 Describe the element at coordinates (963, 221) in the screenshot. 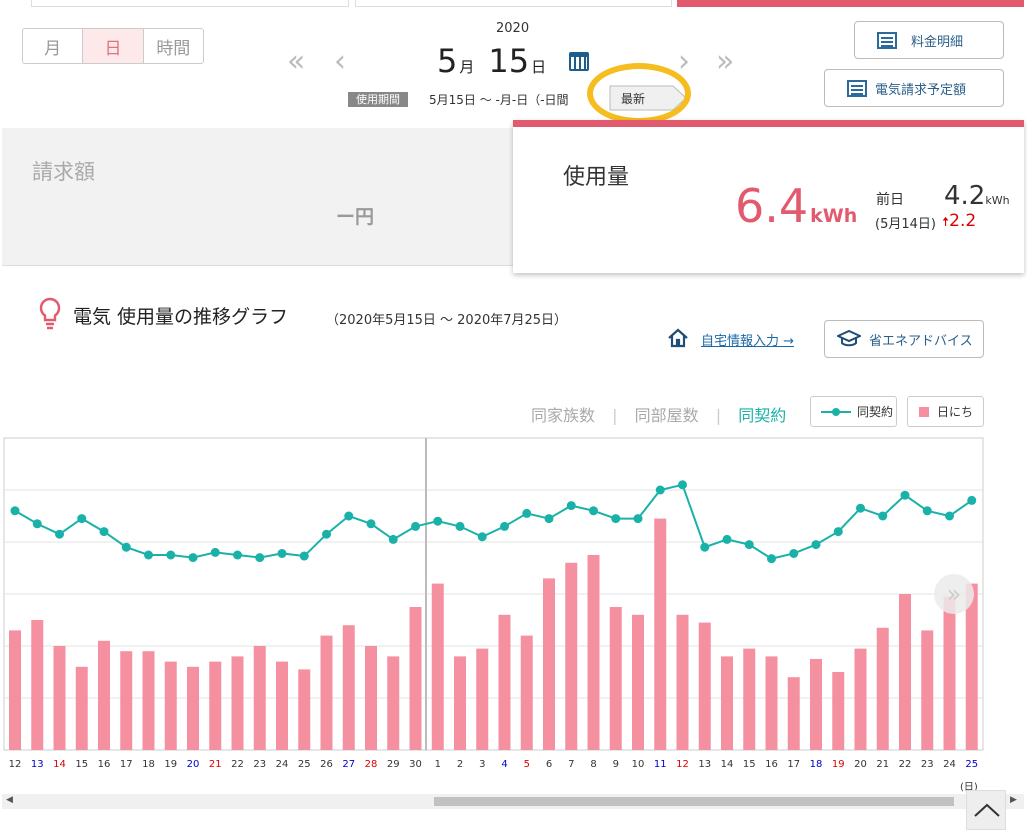

I see `diff-value: 2.2` at that location.